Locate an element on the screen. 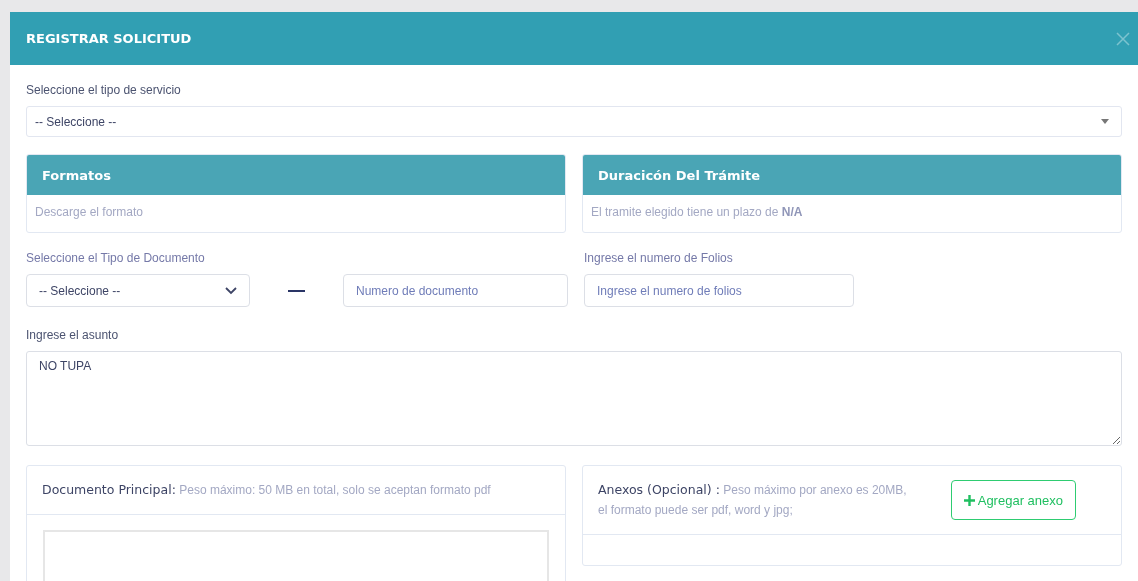  close-icon is located at coordinates (1123, 38).